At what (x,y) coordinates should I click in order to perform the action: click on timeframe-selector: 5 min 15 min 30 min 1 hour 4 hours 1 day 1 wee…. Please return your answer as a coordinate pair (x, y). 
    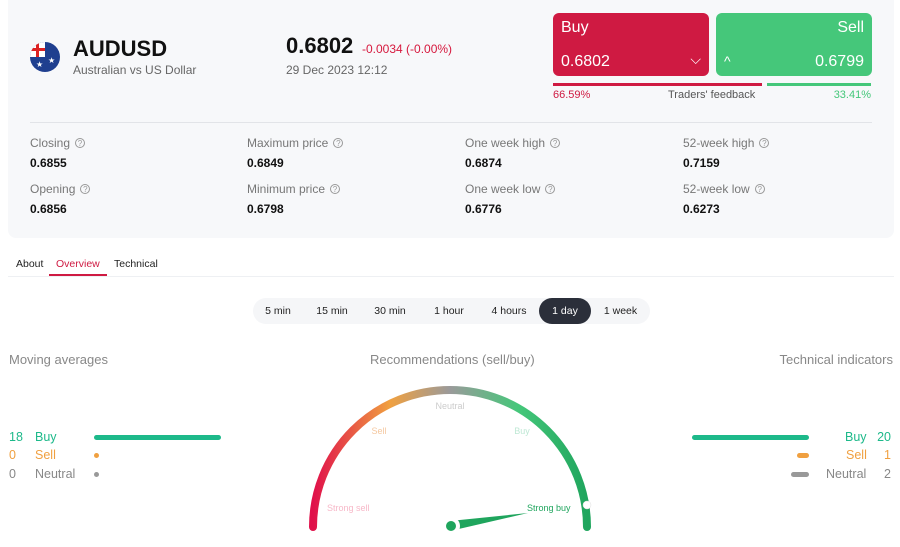
    Looking at the image, I should click on (451, 311).